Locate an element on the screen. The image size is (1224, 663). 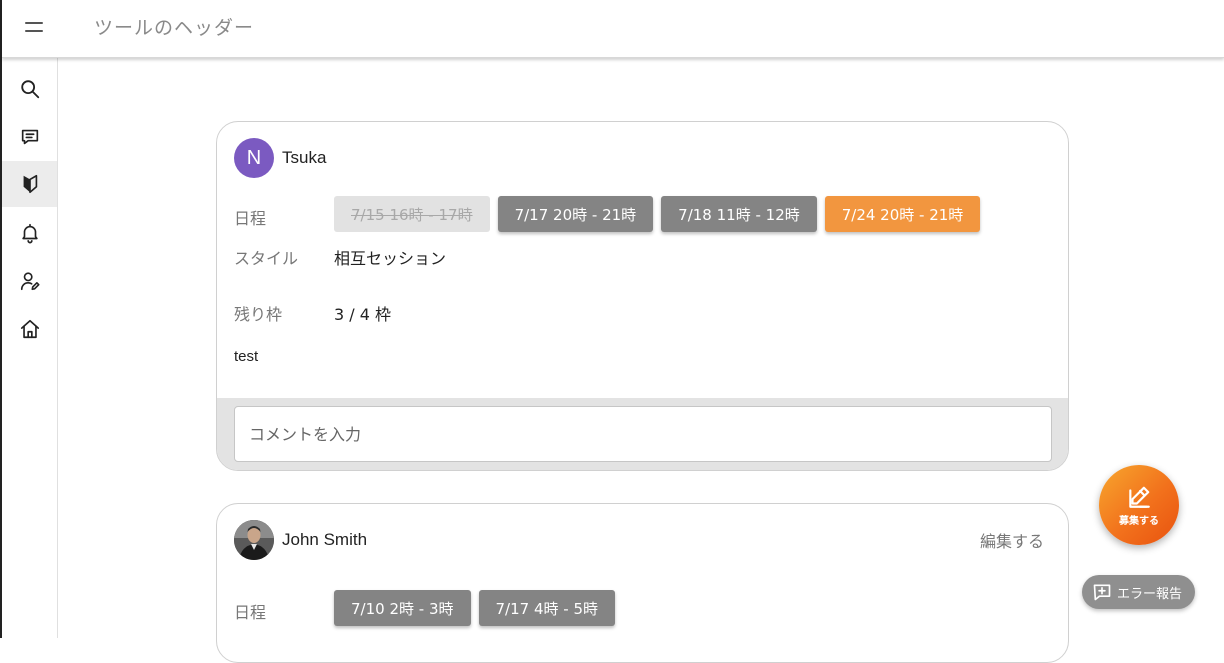
slots-label: 残り枠 is located at coordinates (258, 314).